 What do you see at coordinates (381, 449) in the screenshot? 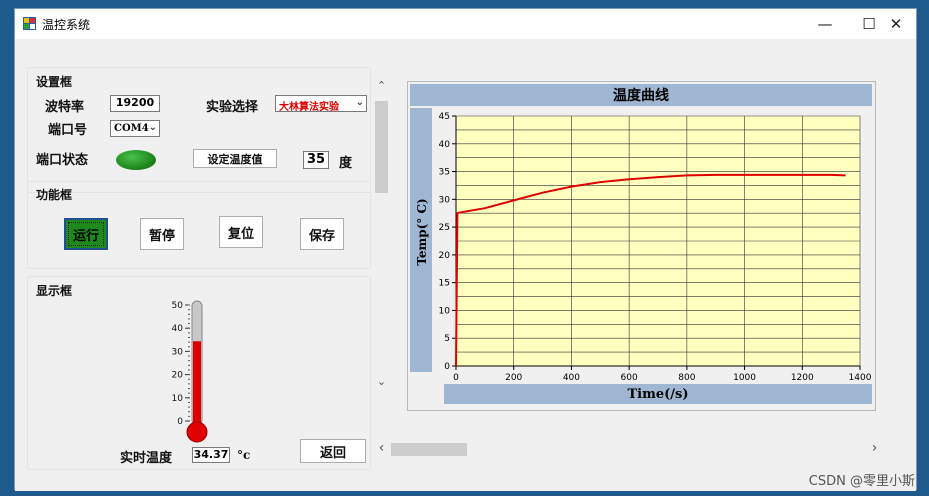
I see `scroll-left-icon: ‹` at bounding box center [381, 449].